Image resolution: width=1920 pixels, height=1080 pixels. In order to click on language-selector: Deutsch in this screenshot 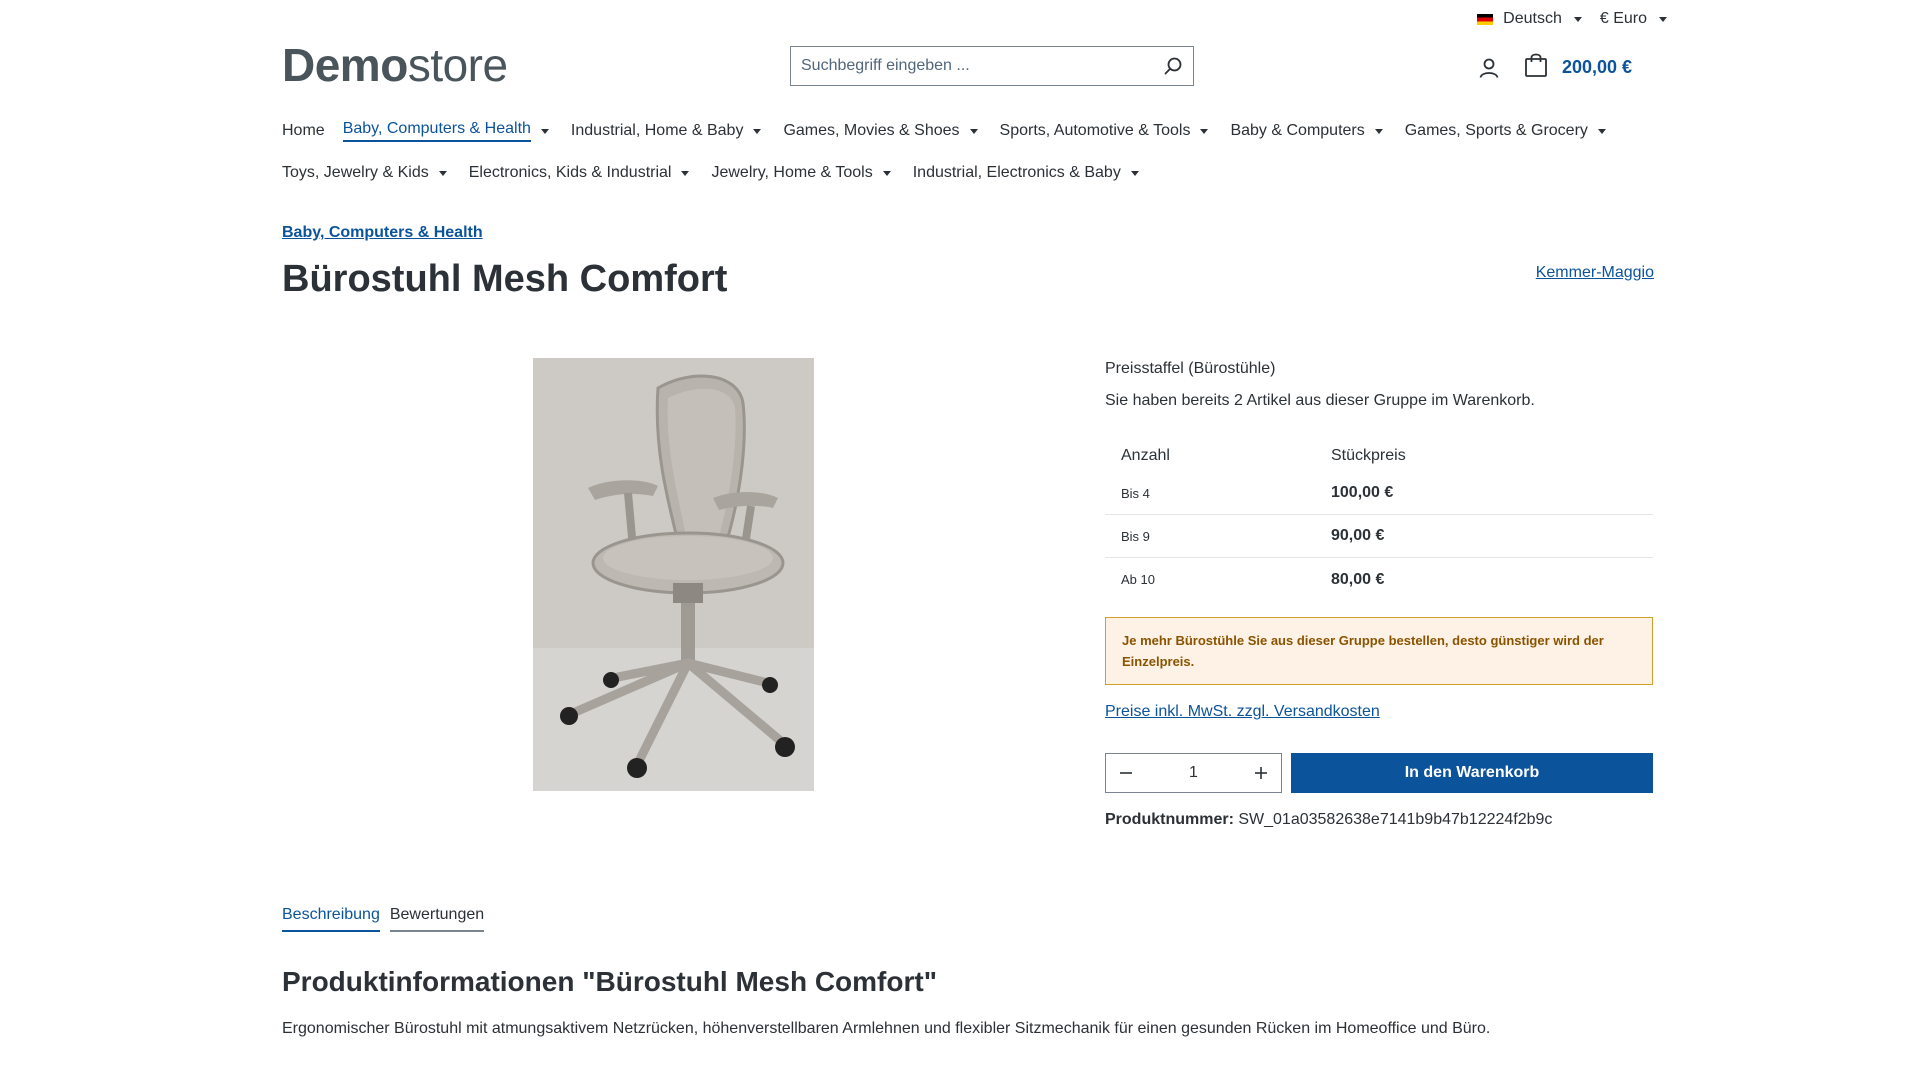, I will do `click(1529, 19)`.